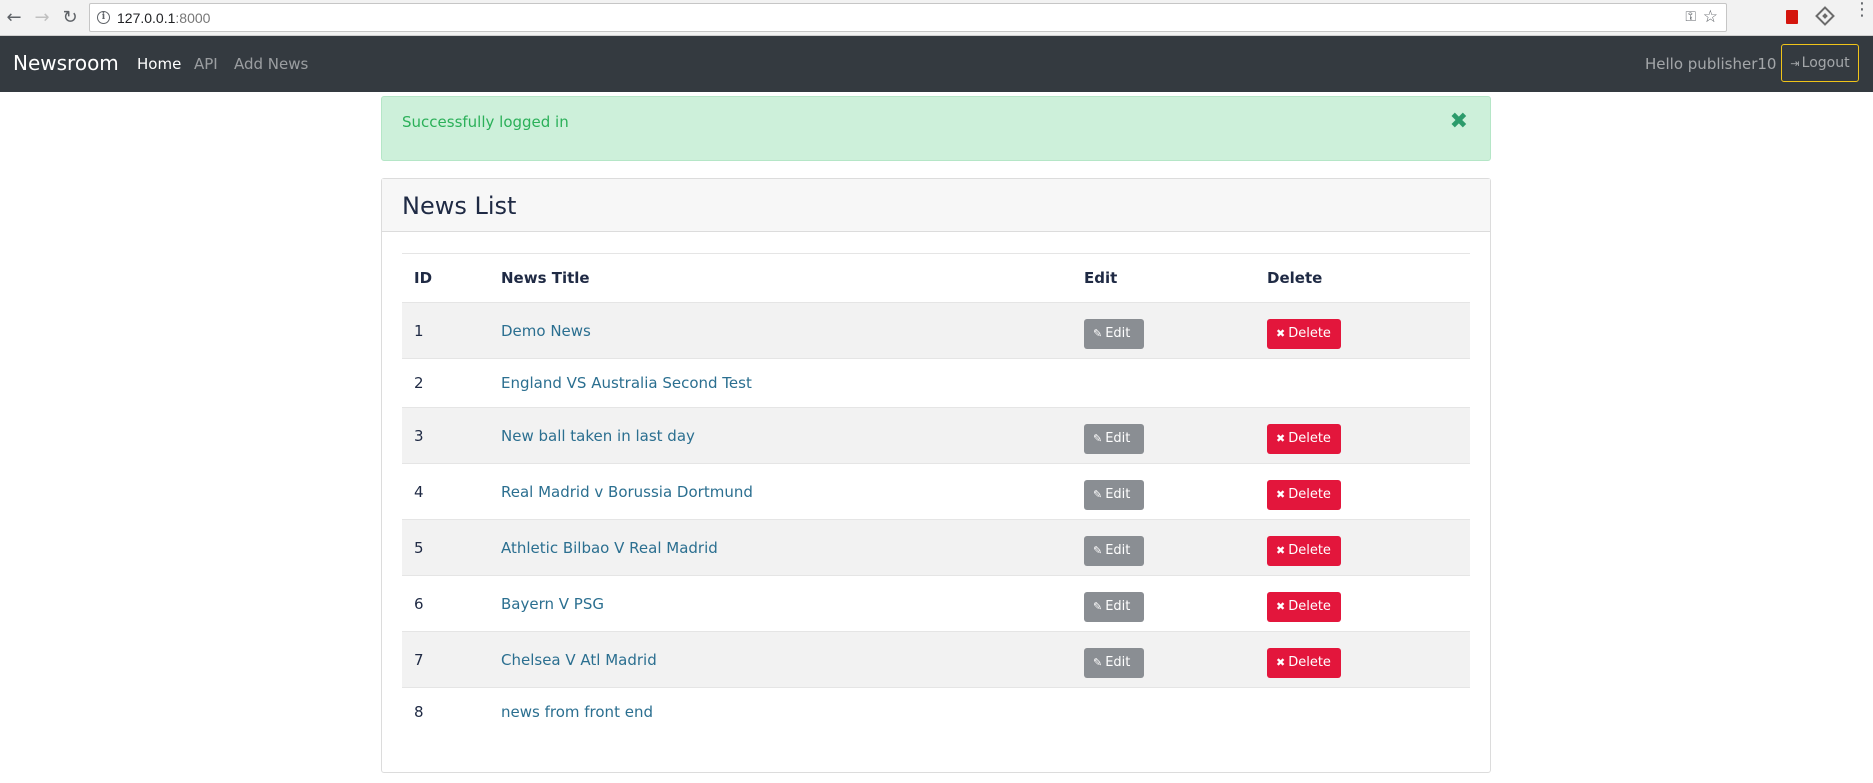 The width and height of the screenshot is (1873, 783). What do you see at coordinates (780, 435) in the screenshot?
I see `news-title-cell: New ball taken in last day` at bounding box center [780, 435].